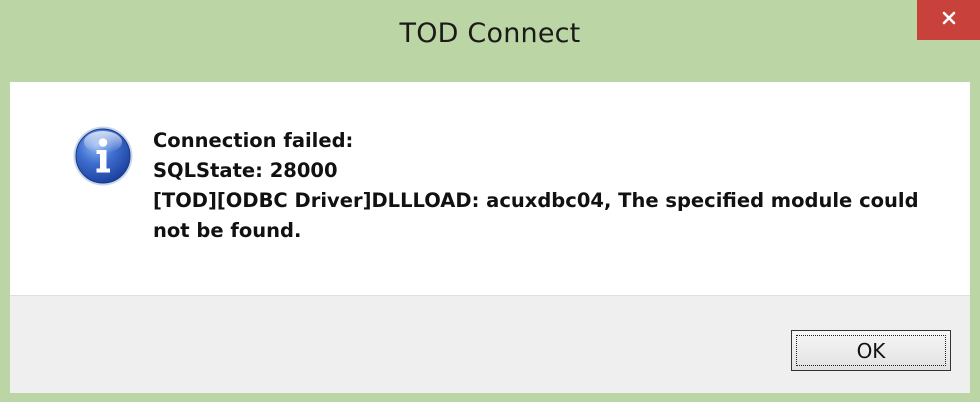  I want to click on ok-button: OK, so click(871, 350).